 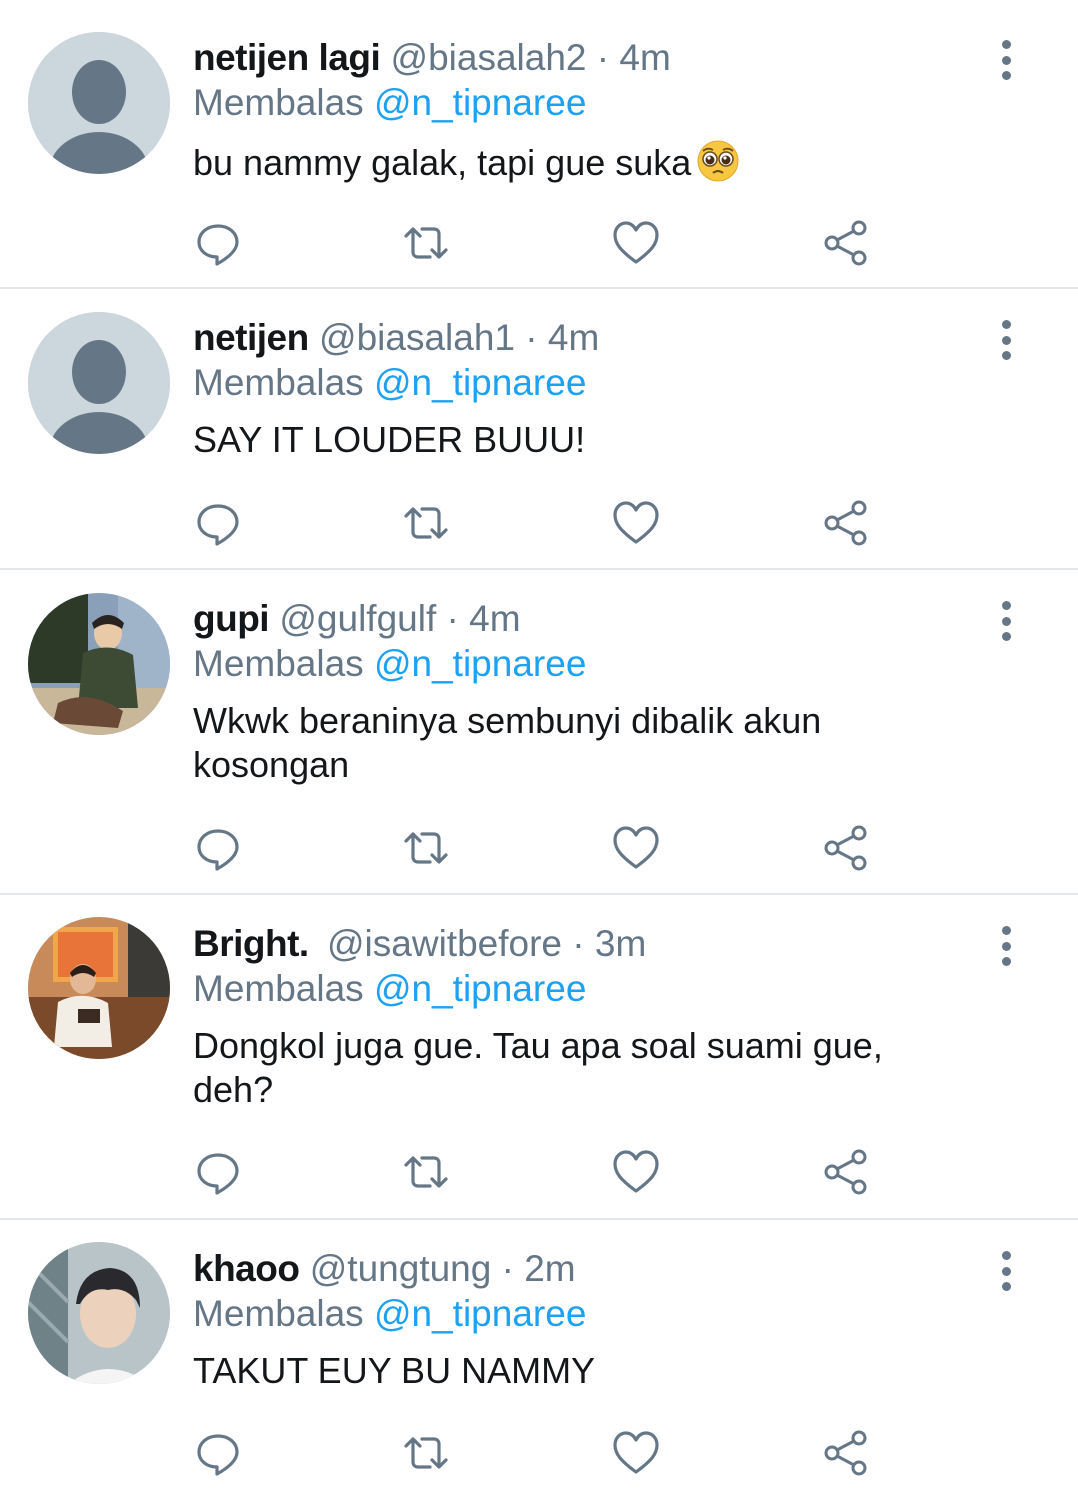 I want to click on timestamp: 3m, so click(x=620, y=943).